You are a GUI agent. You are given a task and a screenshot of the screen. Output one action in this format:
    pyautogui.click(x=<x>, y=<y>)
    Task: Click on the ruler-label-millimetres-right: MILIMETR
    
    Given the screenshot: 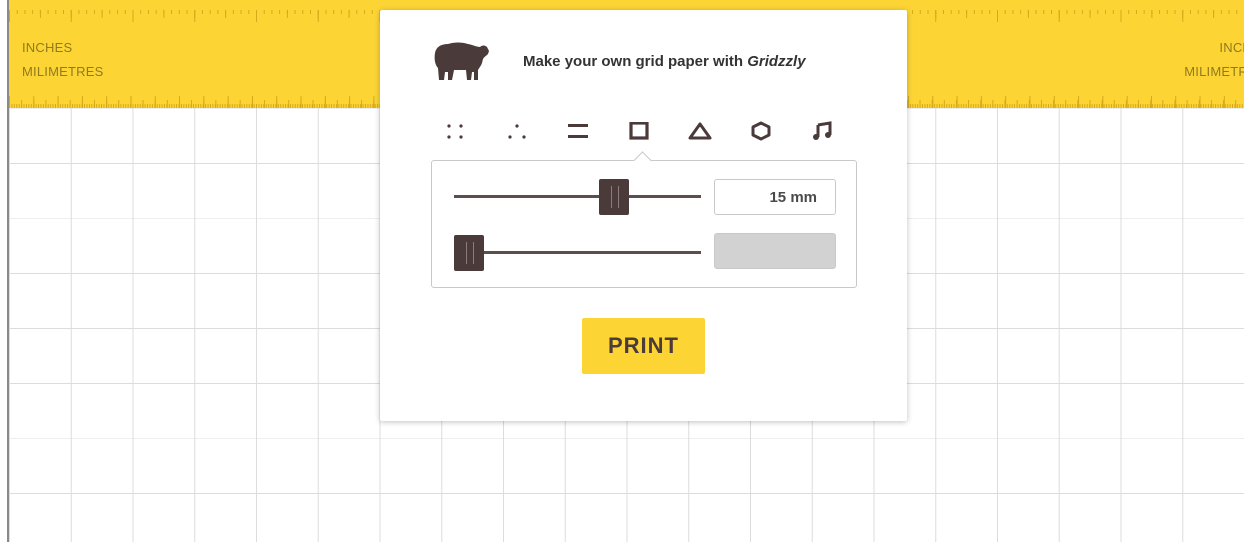 What is the action you would take?
    pyautogui.click(x=1214, y=71)
    